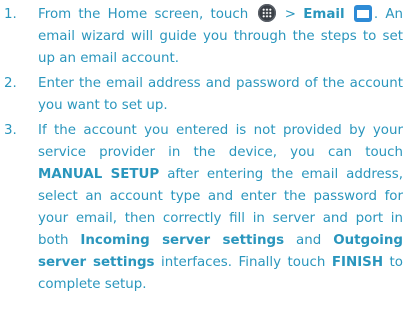 This screenshot has height=318, width=405. I want to click on email-app-icon, so click(362, 13).